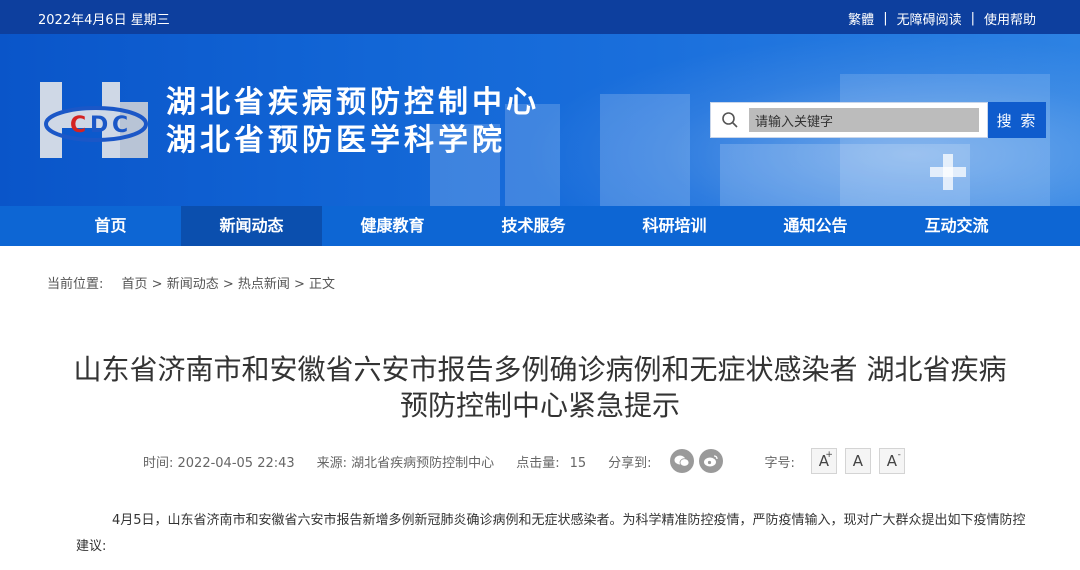  I want to click on main-nav: 首页 新闻动态 健康教育 技术服务 科研培训 通知公告 互动交流, so click(540, 226).